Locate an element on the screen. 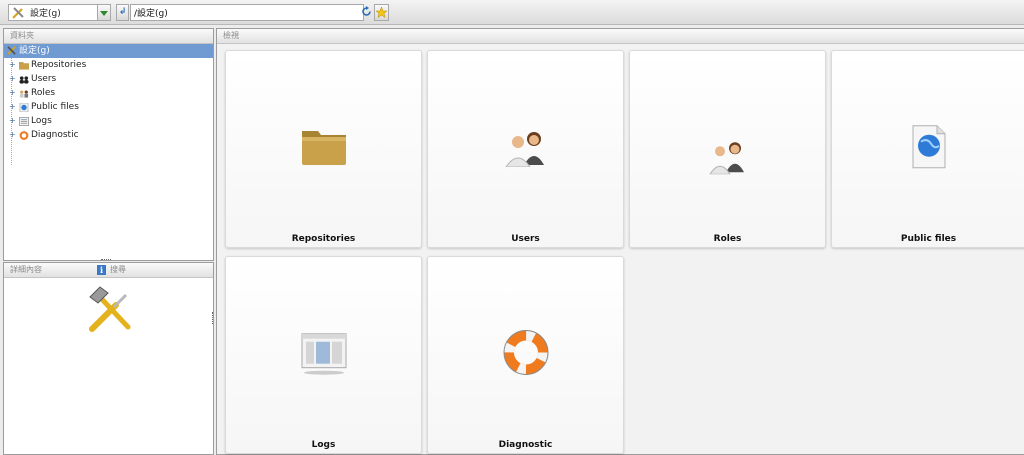 The width and height of the screenshot is (1024, 455). details-tab: 詳細內容 is located at coordinates (26, 269).